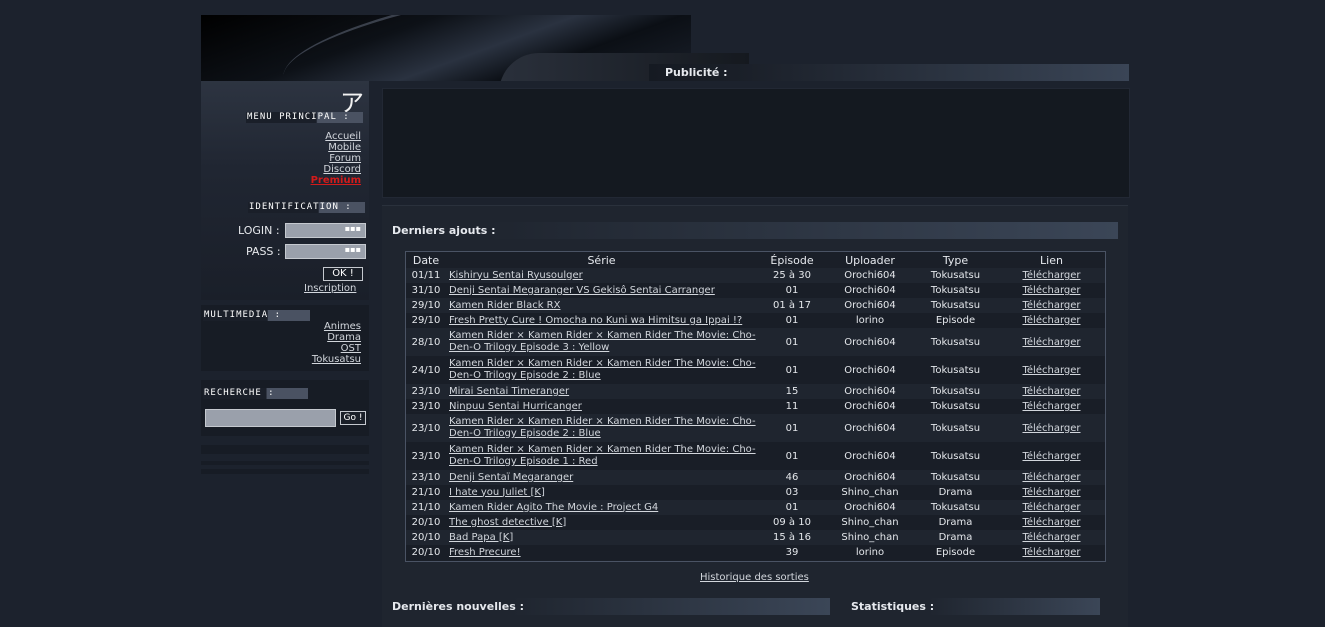 This screenshot has width=1325, height=627. Describe the element at coordinates (553, 507) in the screenshot. I see `row-serie-link: Kamen Rider Agito The Movie : Project G4` at that location.